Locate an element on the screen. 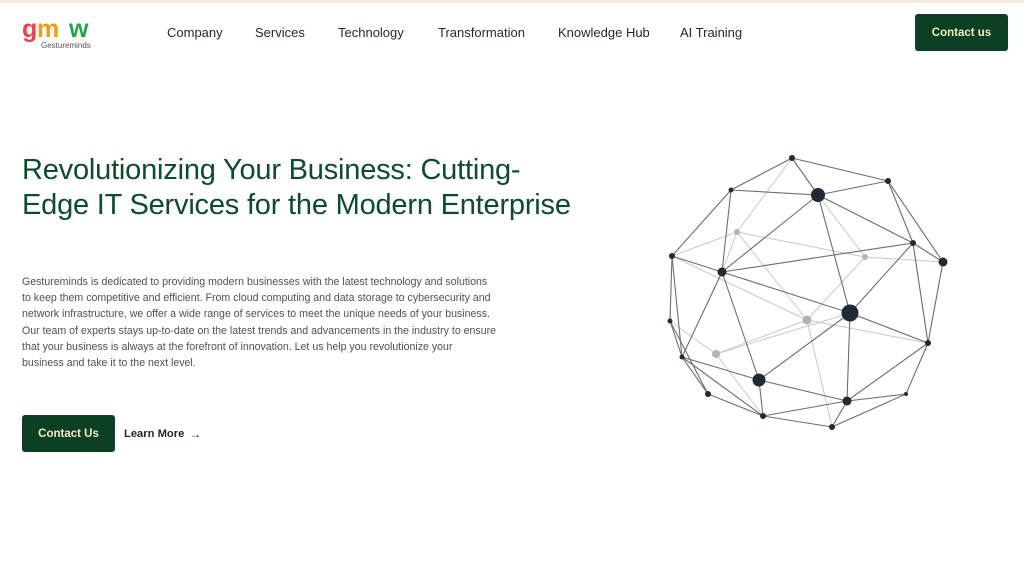 This screenshot has width=1024, height=576. nav-ai-training: AI Training is located at coordinates (711, 32).